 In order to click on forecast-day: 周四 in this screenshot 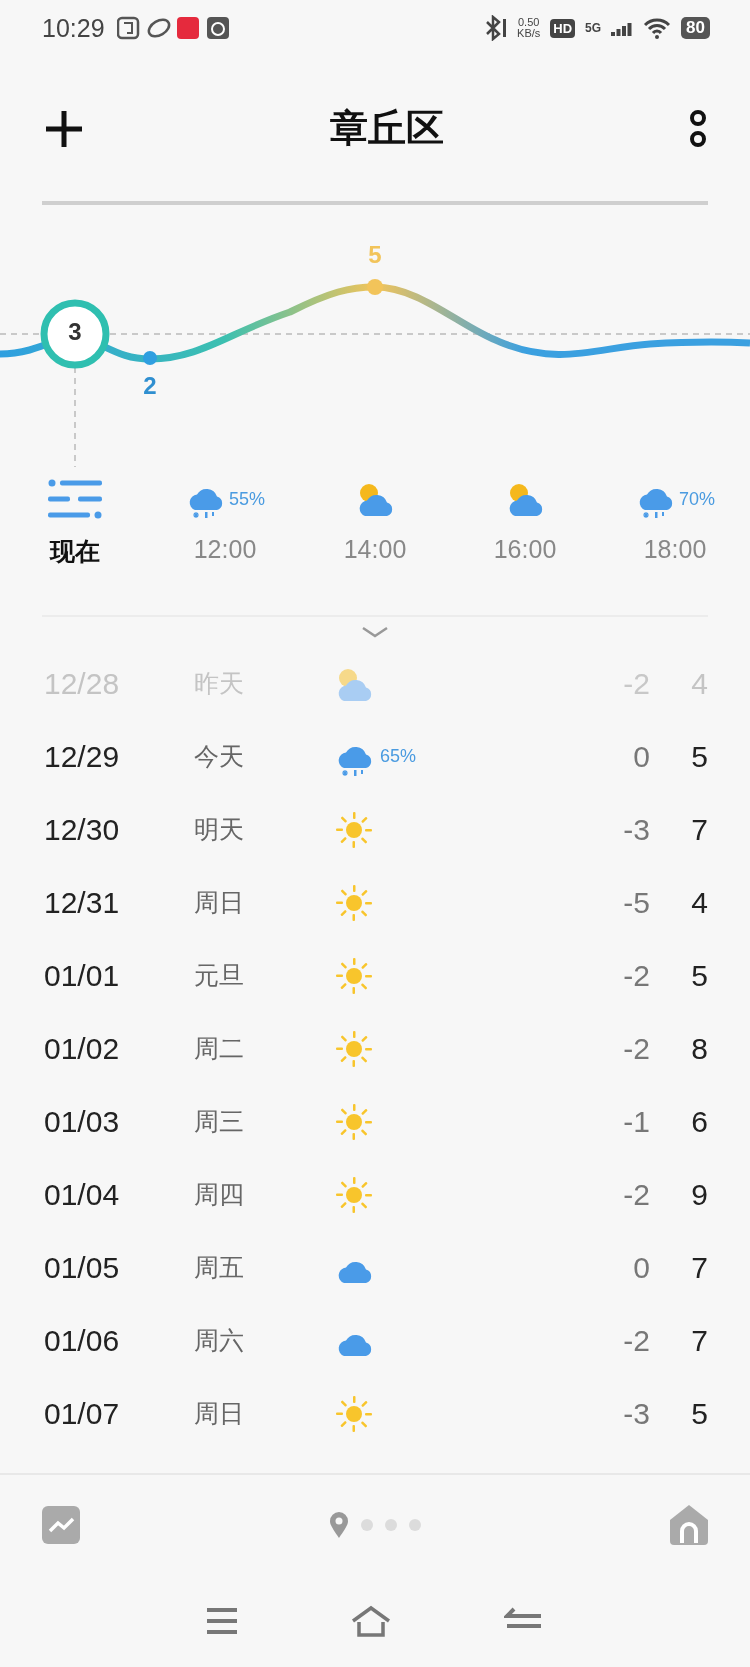, I will do `click(264, 1194)`.